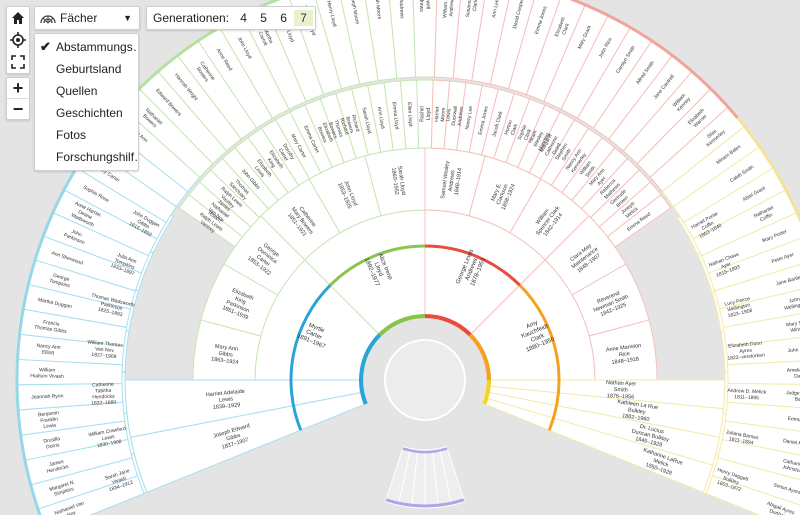 The image size is (800, 515). I want to click on menu-item-fotos: Fotos, so click(86, 135).